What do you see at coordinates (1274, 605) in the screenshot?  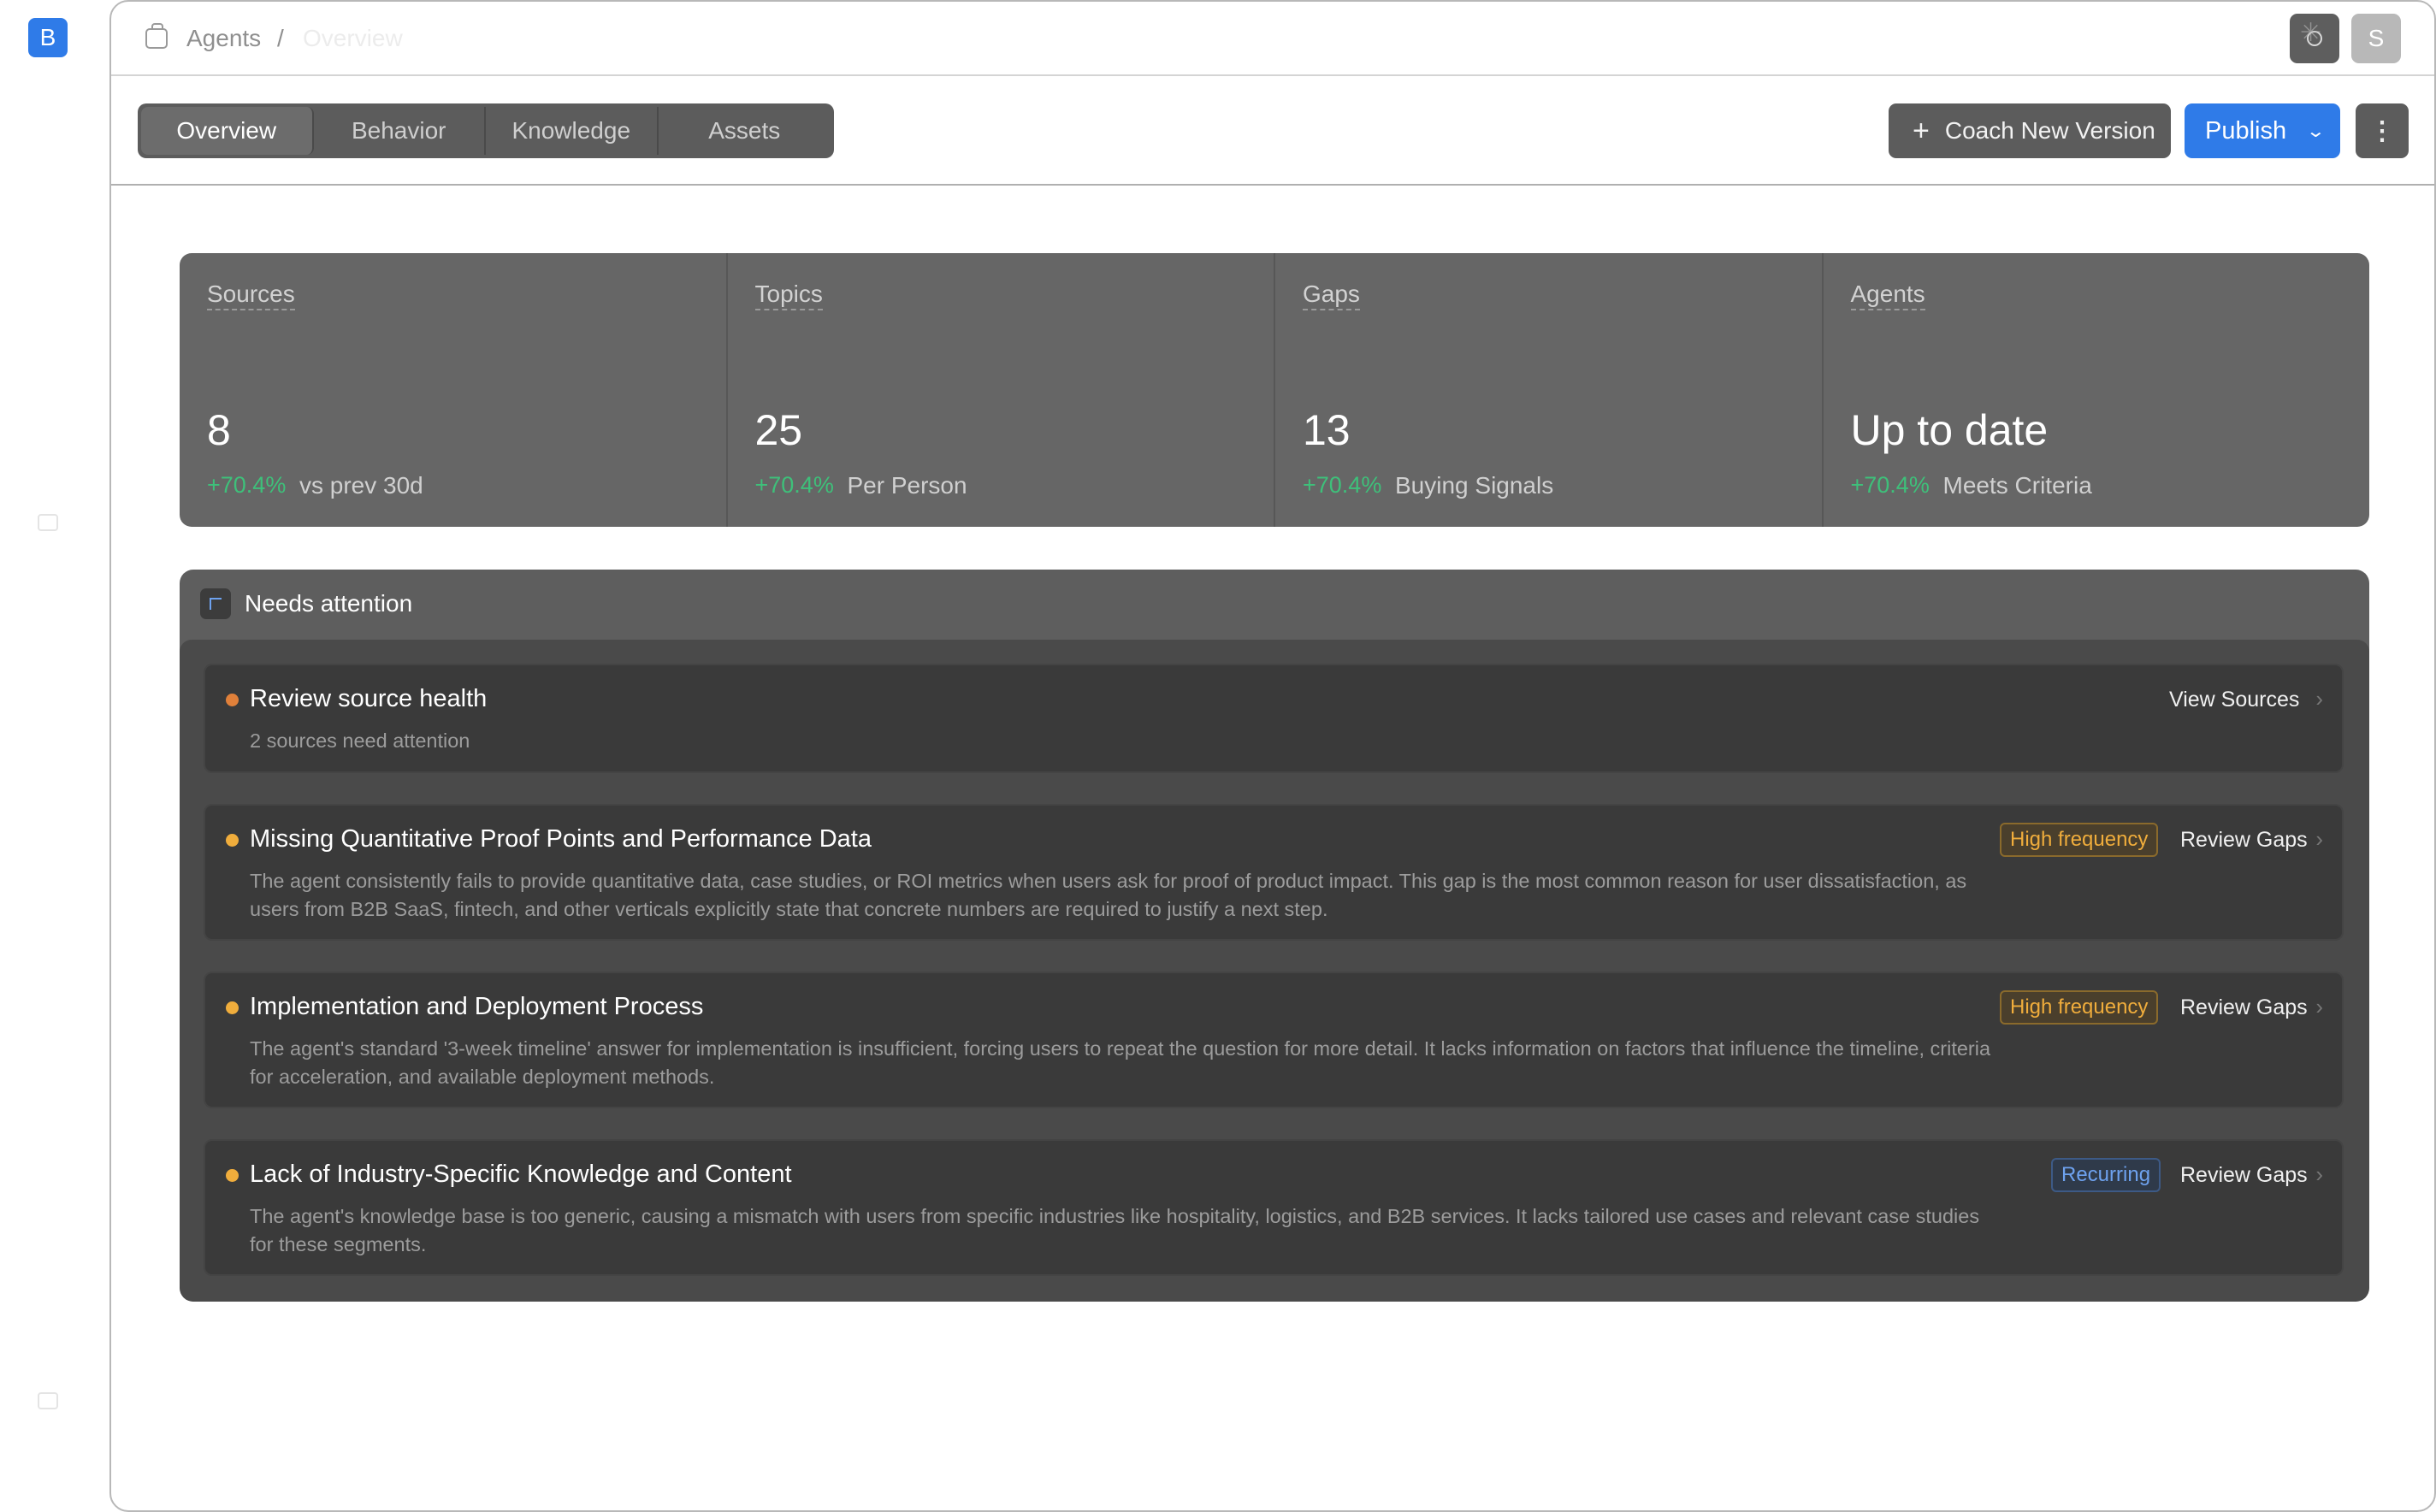 I see `needs-attention-header: Needs attention` at bounding box center [1274, 605].